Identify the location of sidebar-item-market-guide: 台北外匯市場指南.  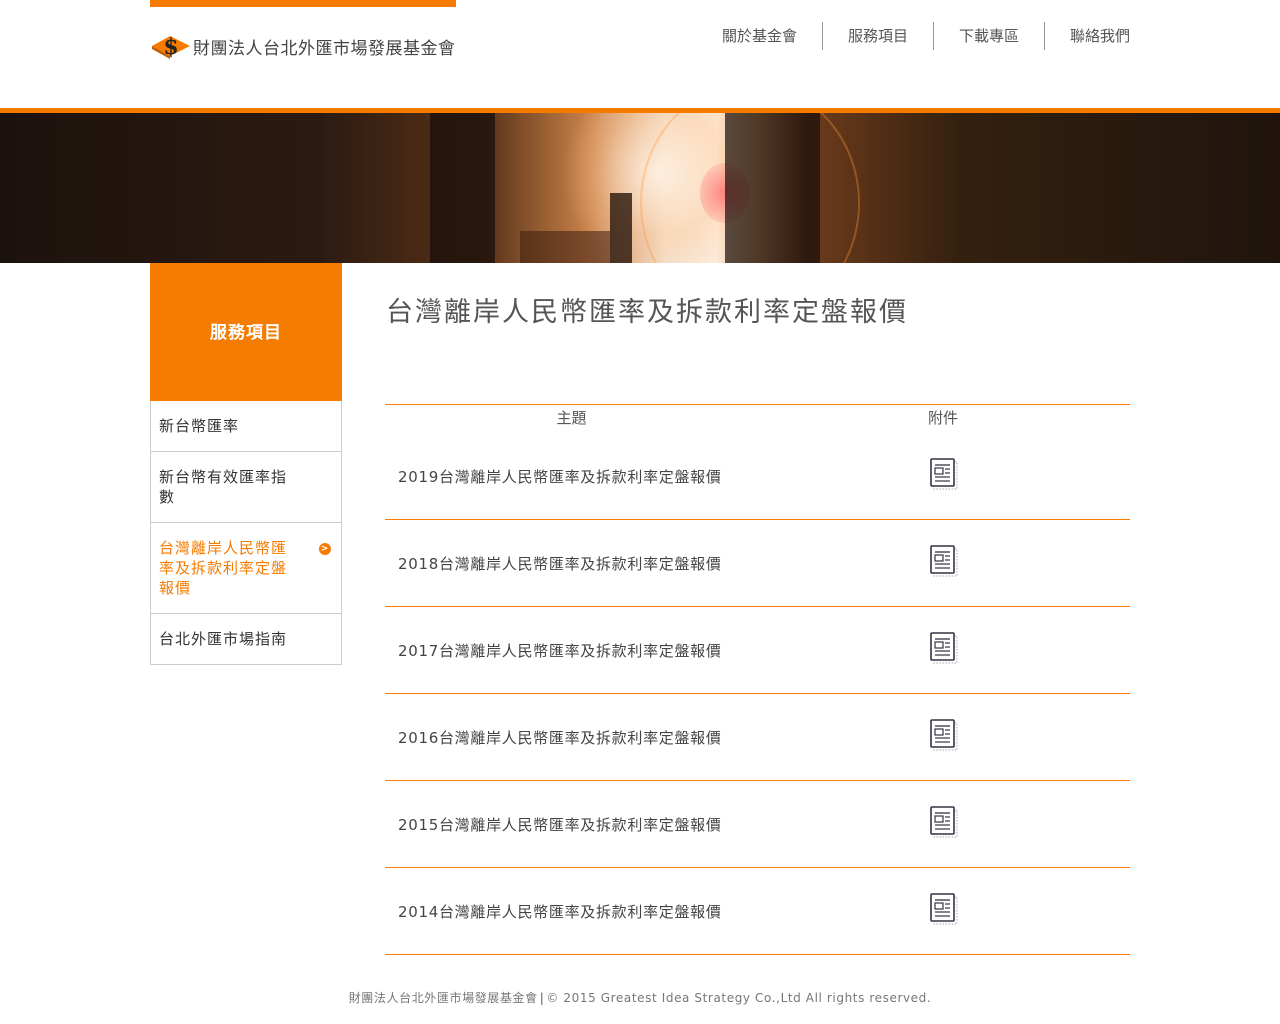
(246, 639).